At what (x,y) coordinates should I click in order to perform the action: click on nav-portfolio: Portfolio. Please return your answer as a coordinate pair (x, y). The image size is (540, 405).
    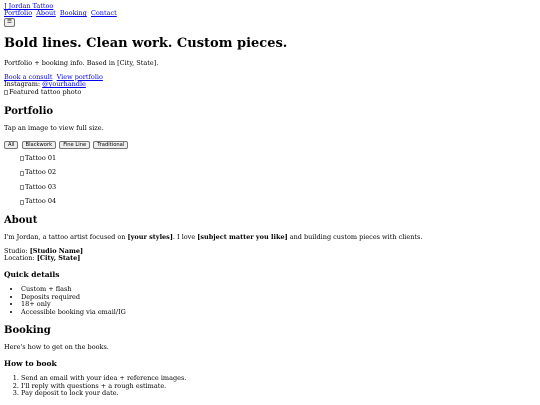
    Looking at the image, I should click on (18, 13).